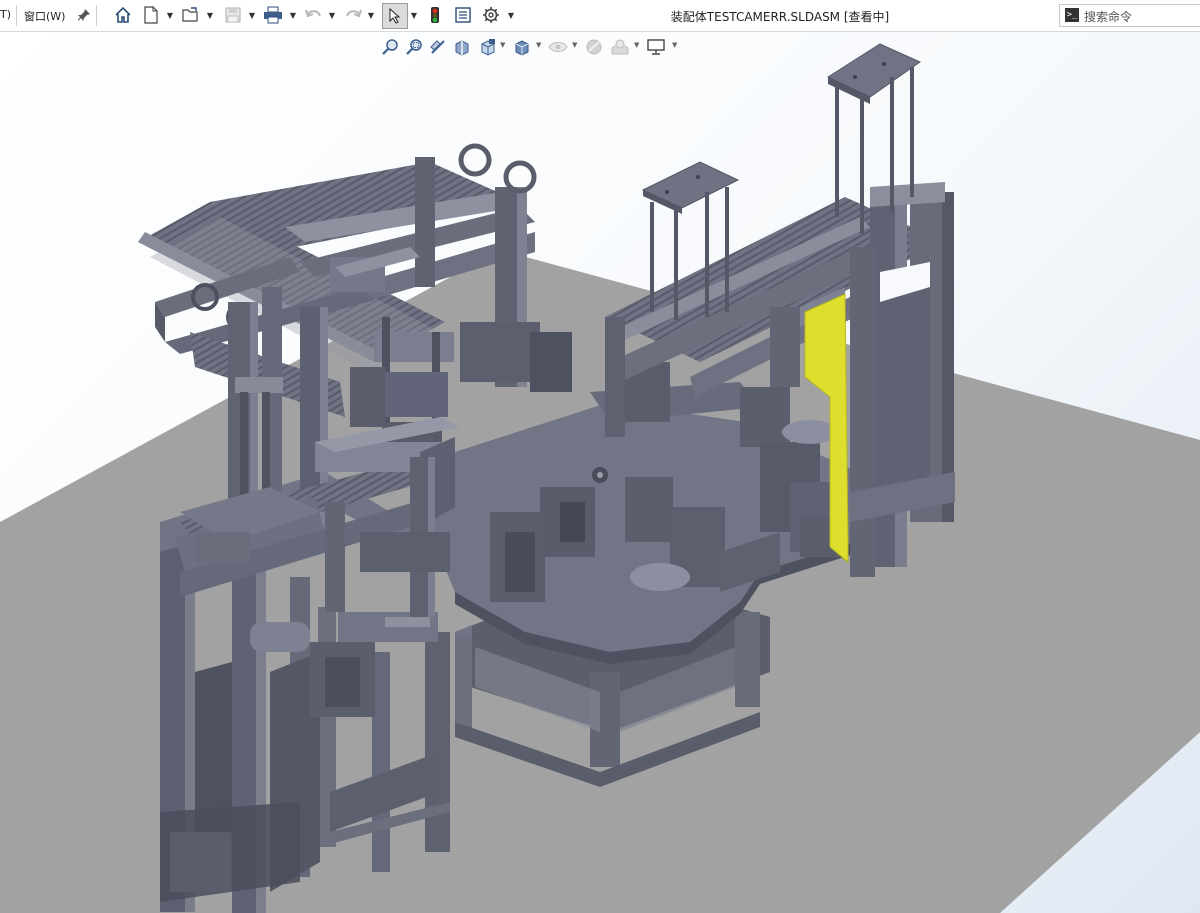 The width and height of the screenshot is (1200, 913). What do you see at coordinates (780, 17) in the screenshot?
I see `document-title: 装配体TESTCAMERR.SLDASM [查看中]` at bounding box center [780, 17].